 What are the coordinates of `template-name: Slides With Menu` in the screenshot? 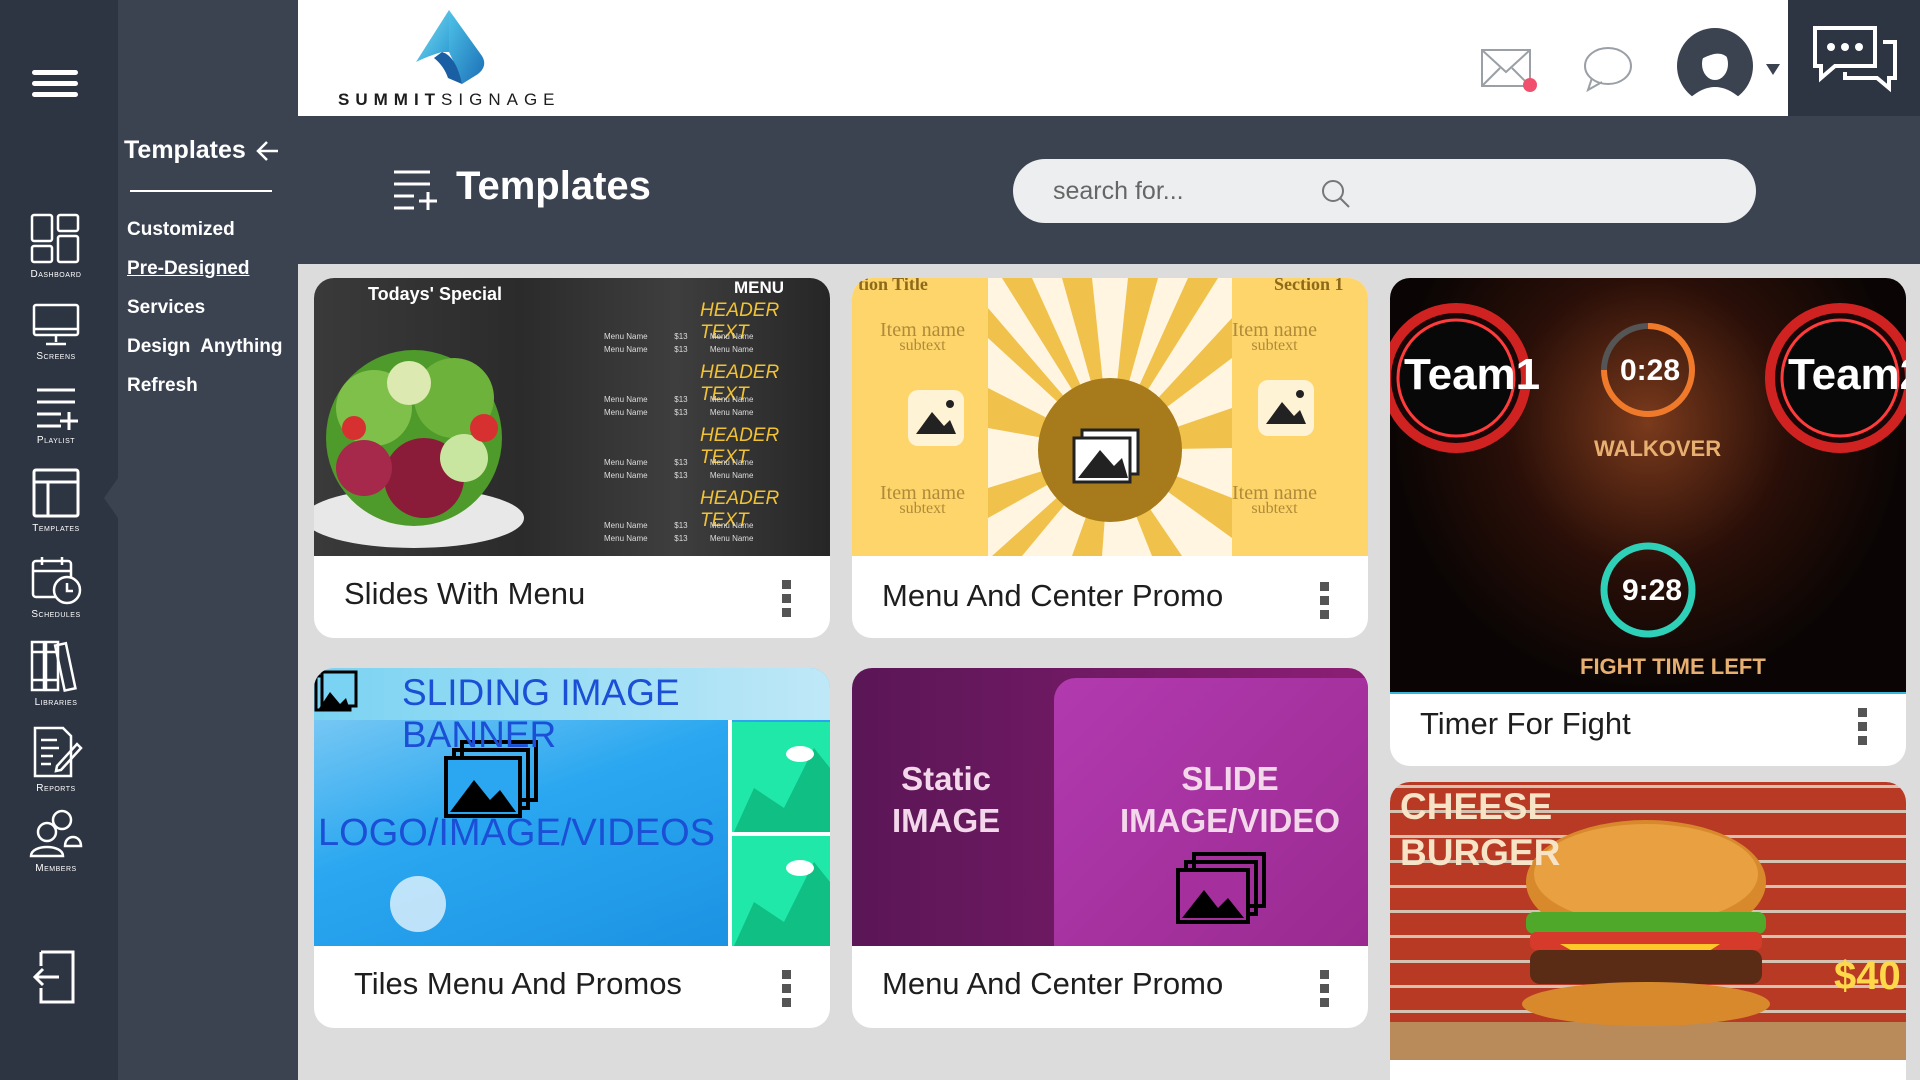 It's located at (465, 593).